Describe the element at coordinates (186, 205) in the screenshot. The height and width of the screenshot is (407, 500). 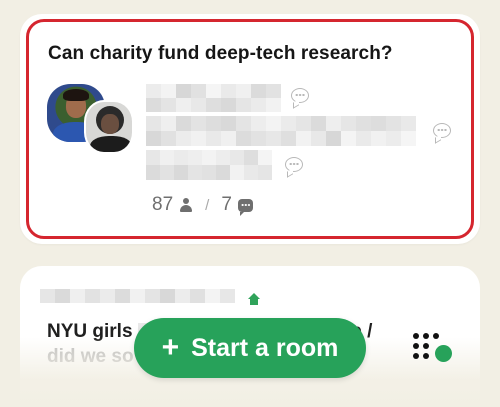
I see `person-icon` at that location.